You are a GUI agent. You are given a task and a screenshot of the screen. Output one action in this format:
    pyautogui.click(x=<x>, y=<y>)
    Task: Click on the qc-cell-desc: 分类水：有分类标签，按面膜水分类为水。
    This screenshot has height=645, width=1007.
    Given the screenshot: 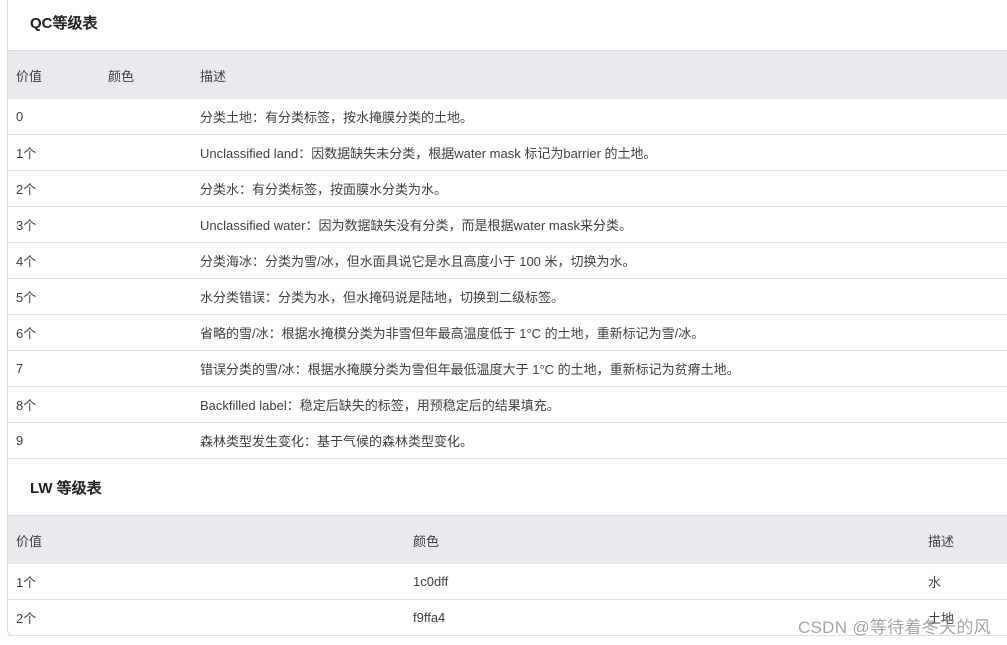 What is the action you would take?
    pyautogui.click(x=599, y=188)
    